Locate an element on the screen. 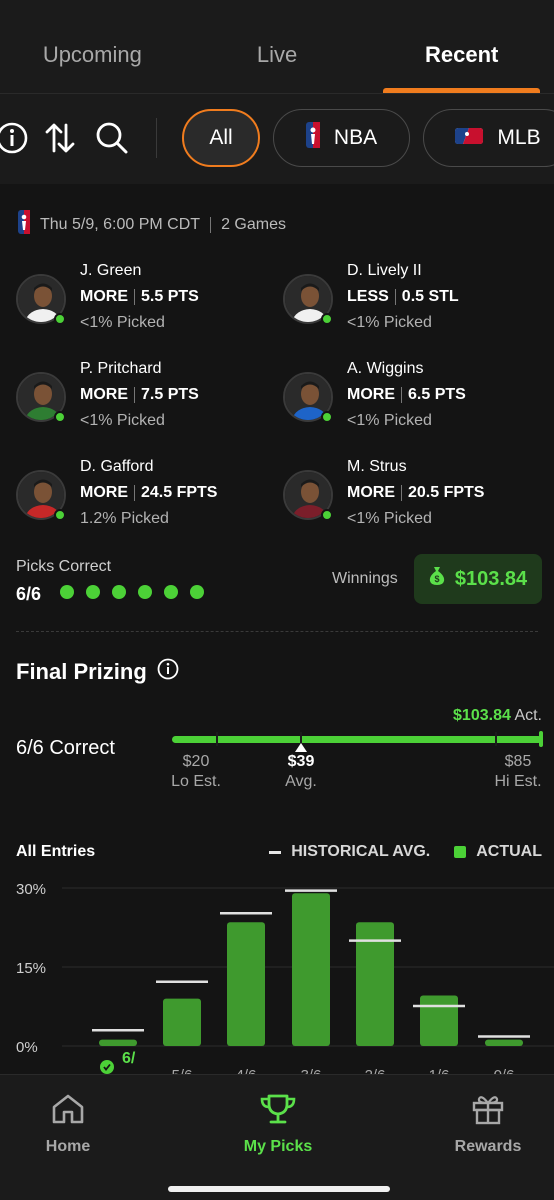  pick-stat-line: 0.5 STL is located at coordinates (430, 296).